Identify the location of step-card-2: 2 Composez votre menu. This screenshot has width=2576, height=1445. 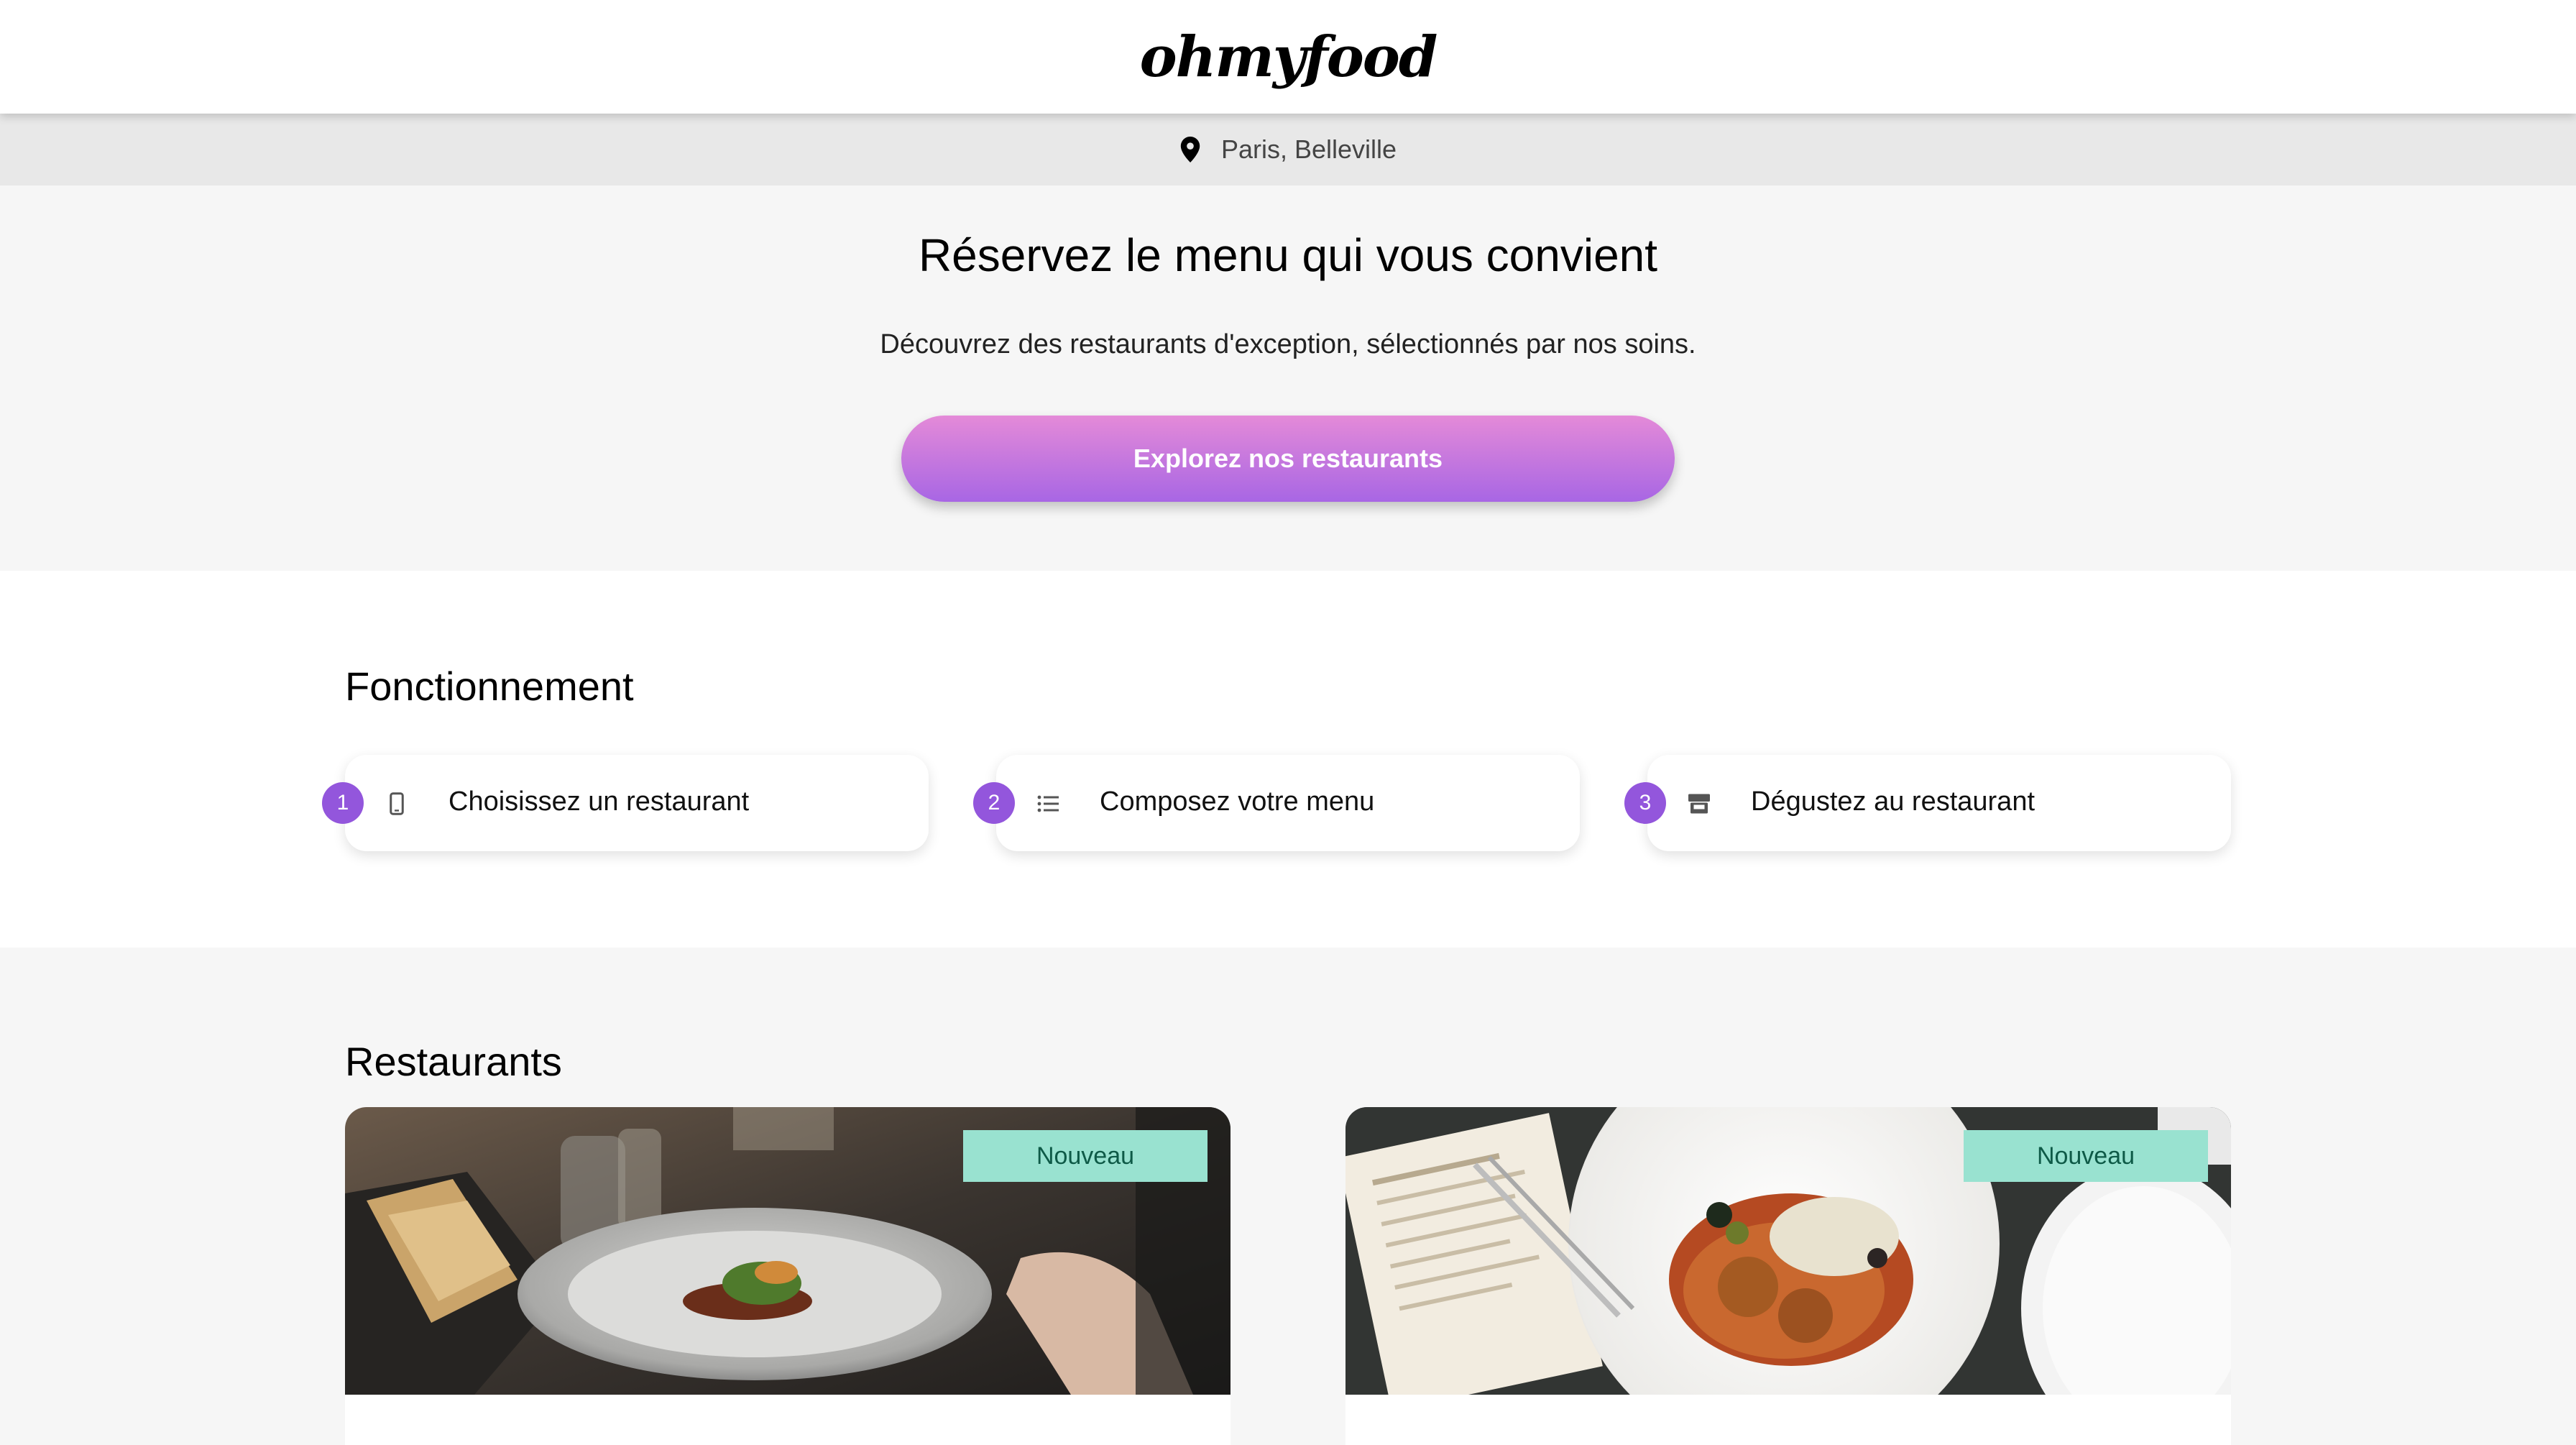
(1276, 803).